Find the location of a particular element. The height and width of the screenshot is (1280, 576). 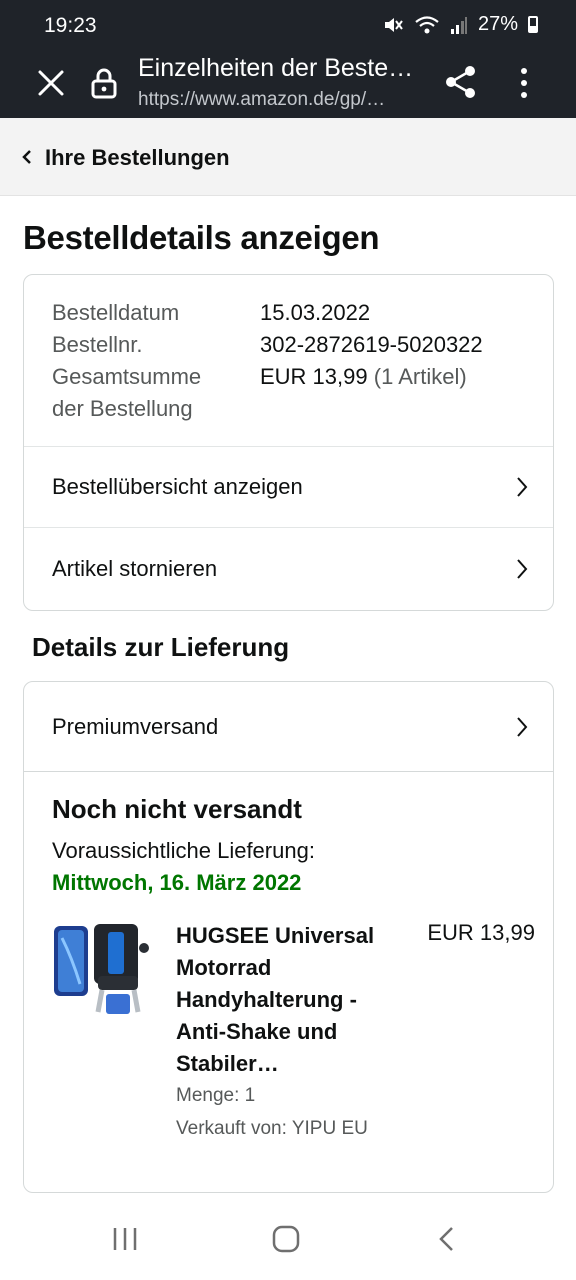

order-date-value: 15.03.2022 is located at coordinates (315, 312).